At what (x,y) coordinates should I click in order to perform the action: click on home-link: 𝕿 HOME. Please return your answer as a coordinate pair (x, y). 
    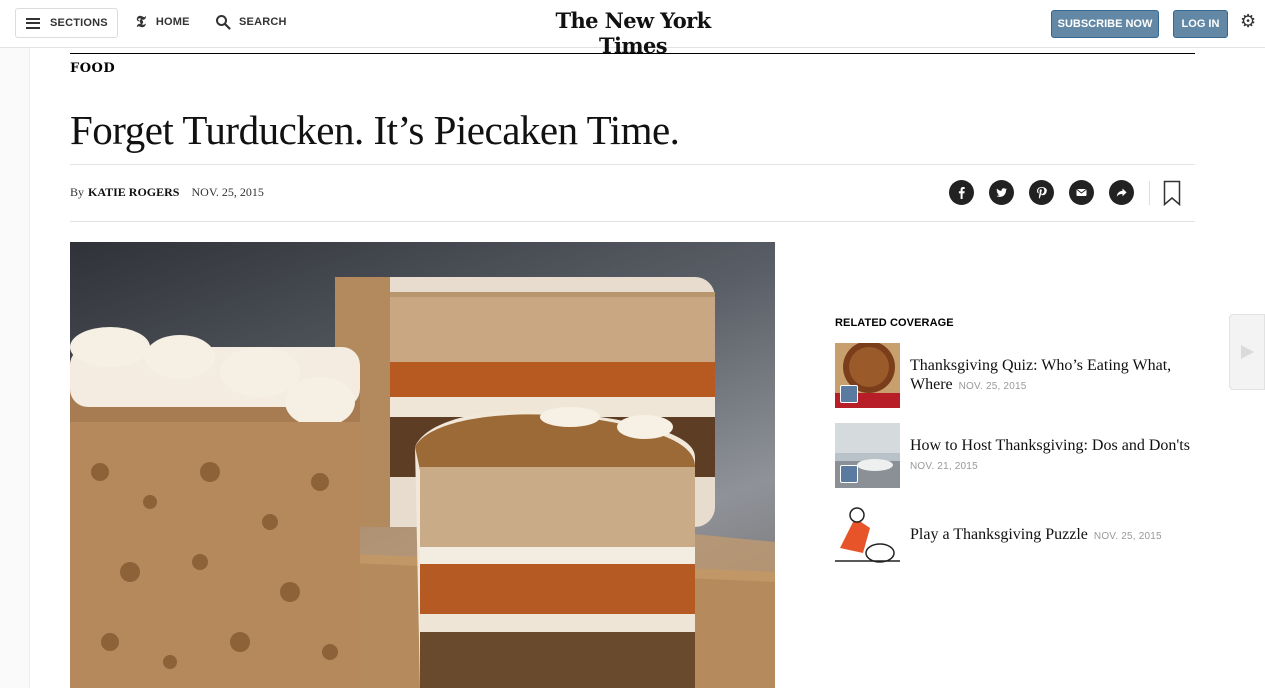
    Looking at the image, I should click on (163, 22).